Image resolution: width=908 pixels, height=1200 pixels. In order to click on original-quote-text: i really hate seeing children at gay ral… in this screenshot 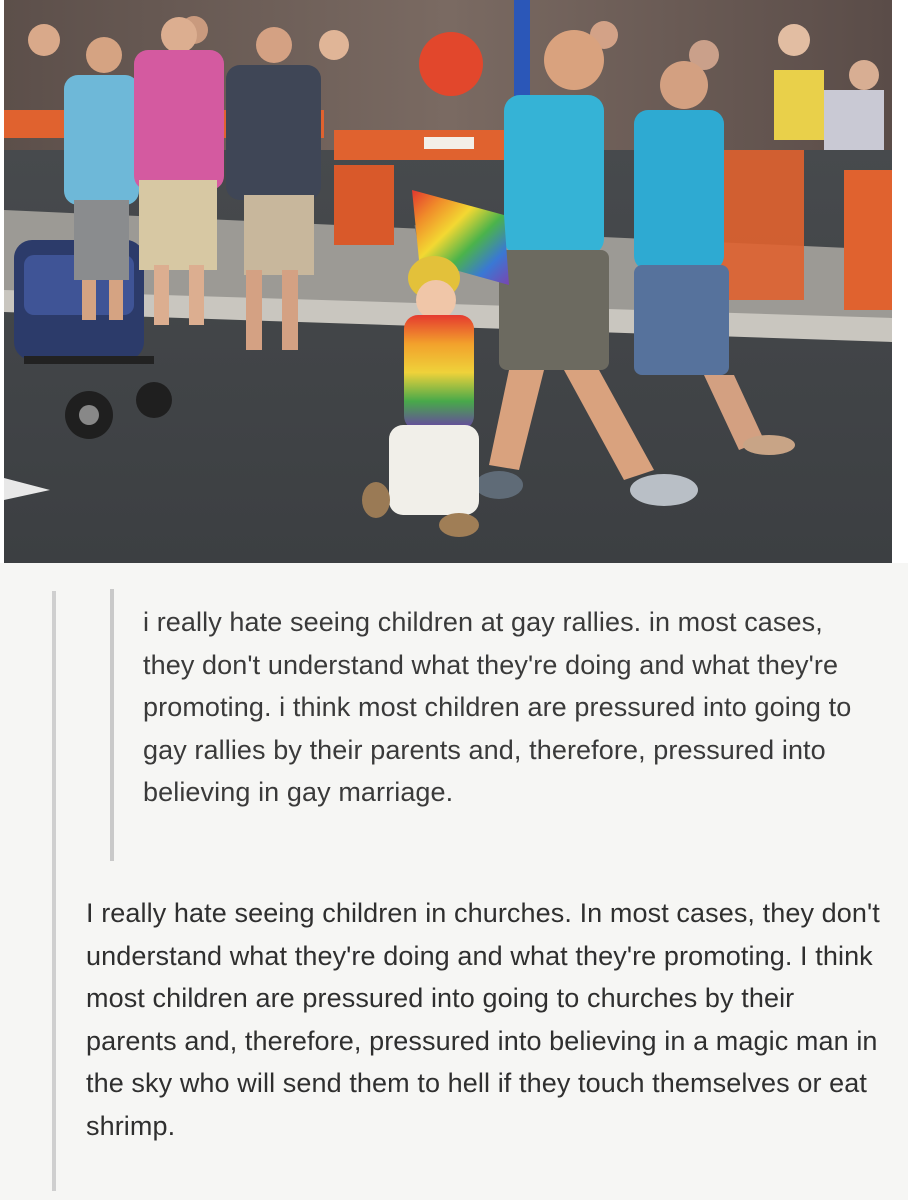, I will do `click(497, 707)`.